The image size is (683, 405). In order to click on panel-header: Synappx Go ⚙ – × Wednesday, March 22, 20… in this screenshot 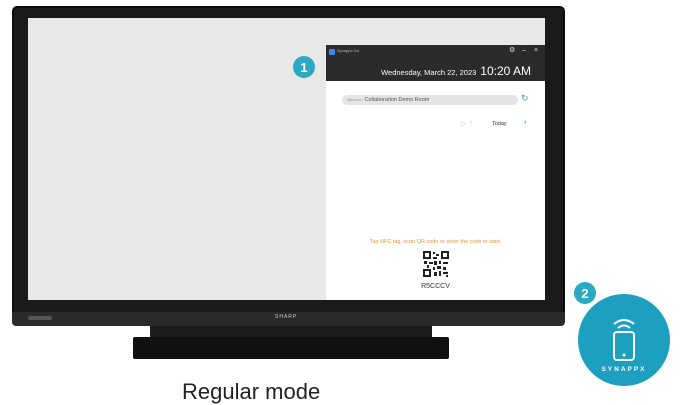, I will do `click(435, 63)`.